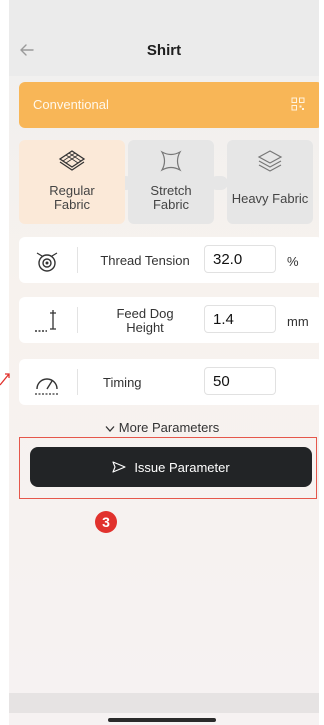 The height and width of the screenshot is (725, 324). I want to click on page-title: Shirt, so click(164, 50).